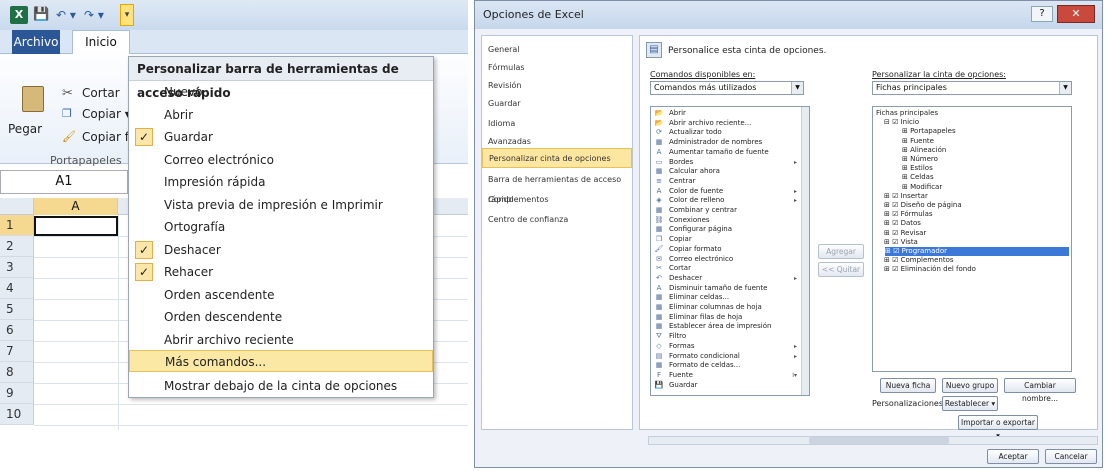 The image size is (1107, 471). What do you see at coordinates (1076, 14) in the screenshot?
I see `close-button: ✕` at bounding box center [1076, 14].